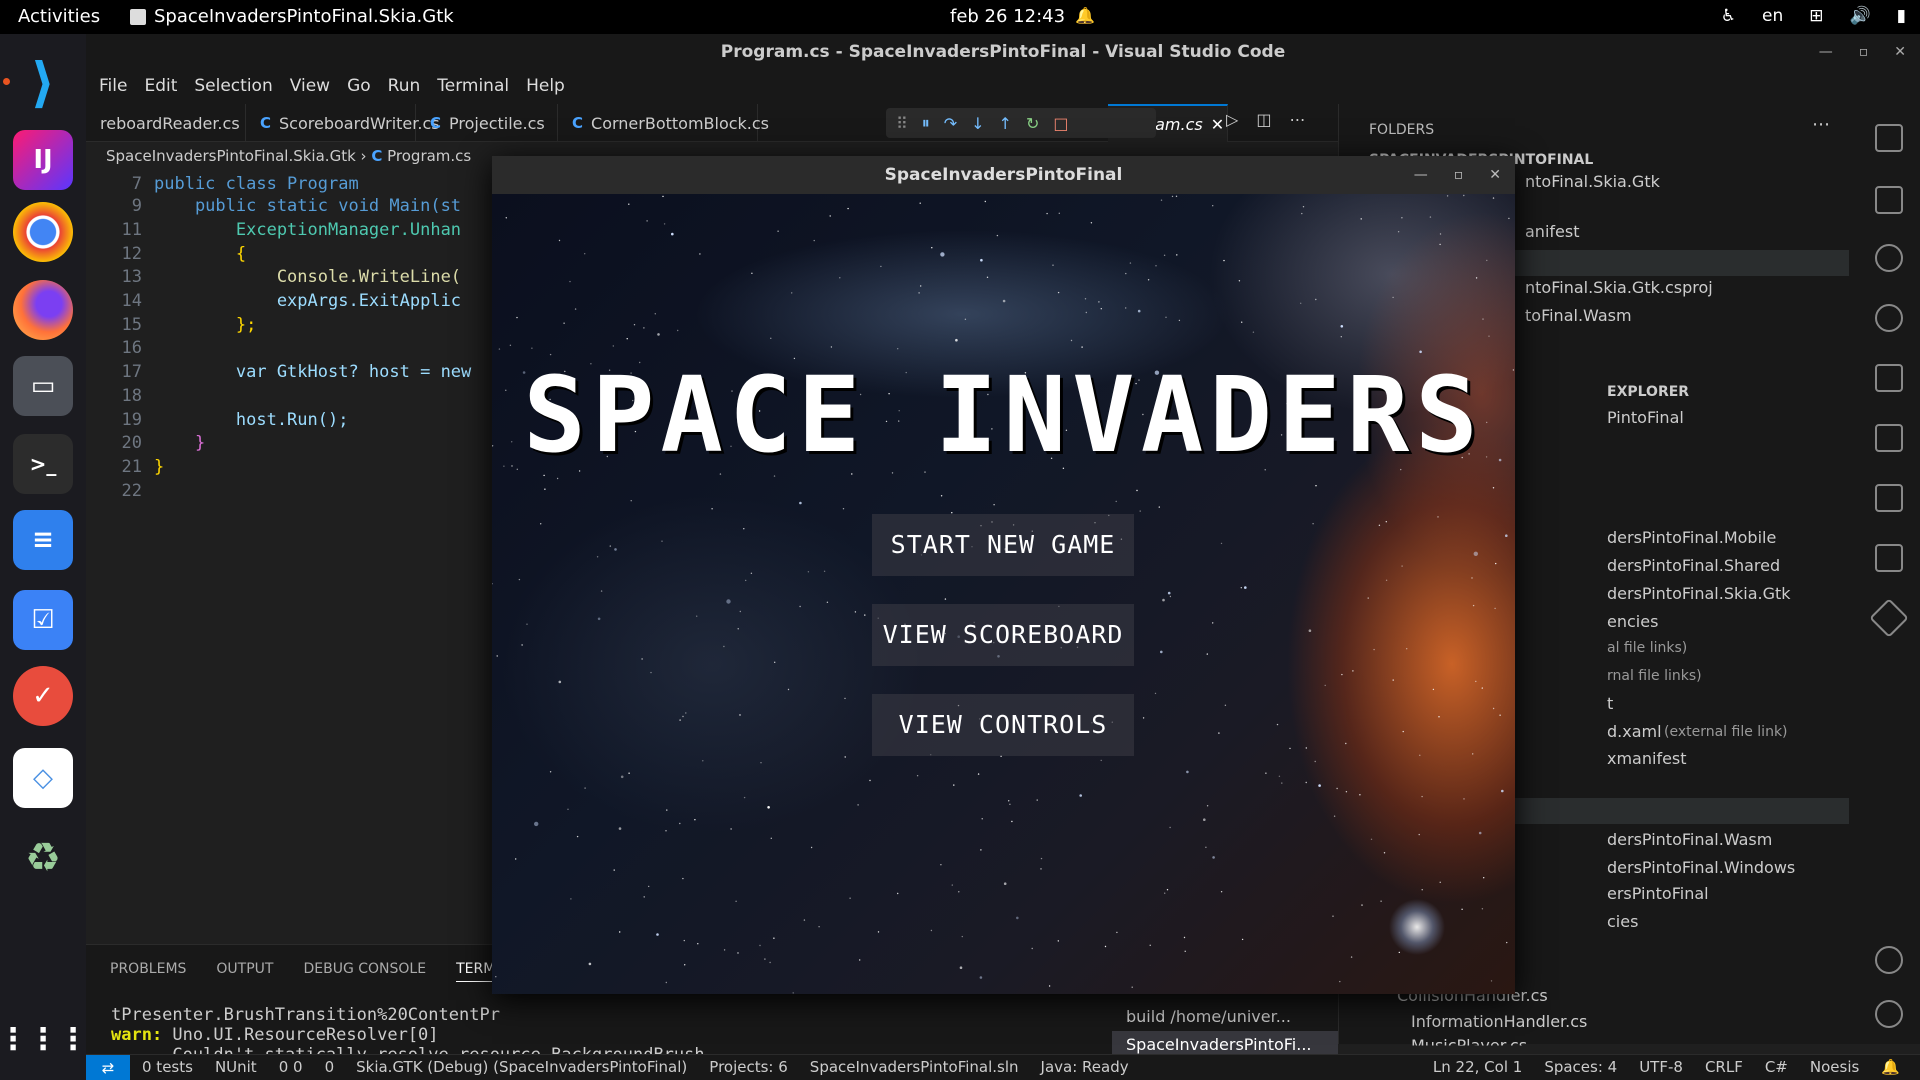  I want to click on tab-debug-console: DEBUG CONSOLE, so click(364, 971).